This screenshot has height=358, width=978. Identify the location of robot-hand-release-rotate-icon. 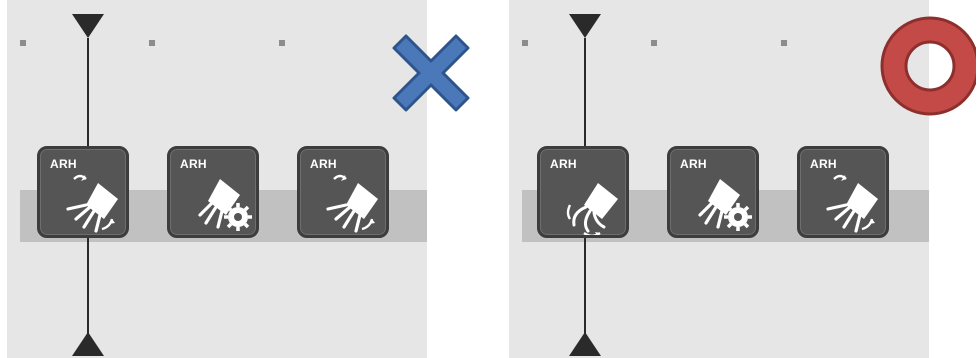
(593, 208).